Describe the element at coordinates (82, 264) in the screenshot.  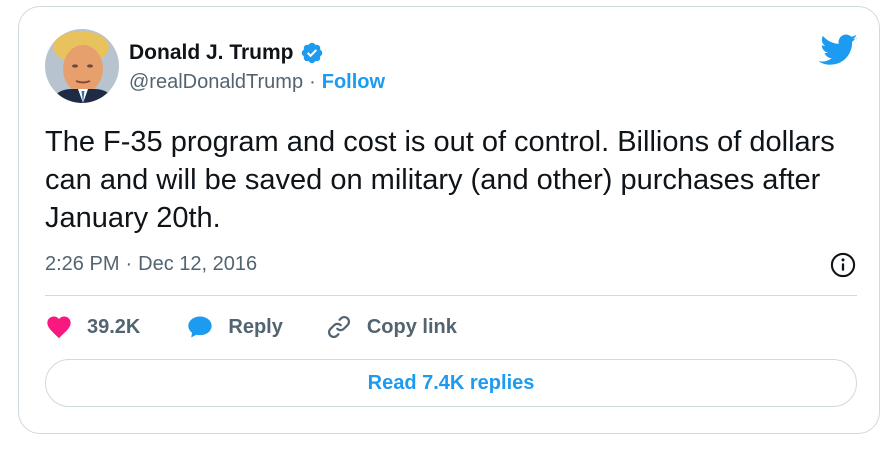
I see `tweet-time: 2:26 PM` at that location.